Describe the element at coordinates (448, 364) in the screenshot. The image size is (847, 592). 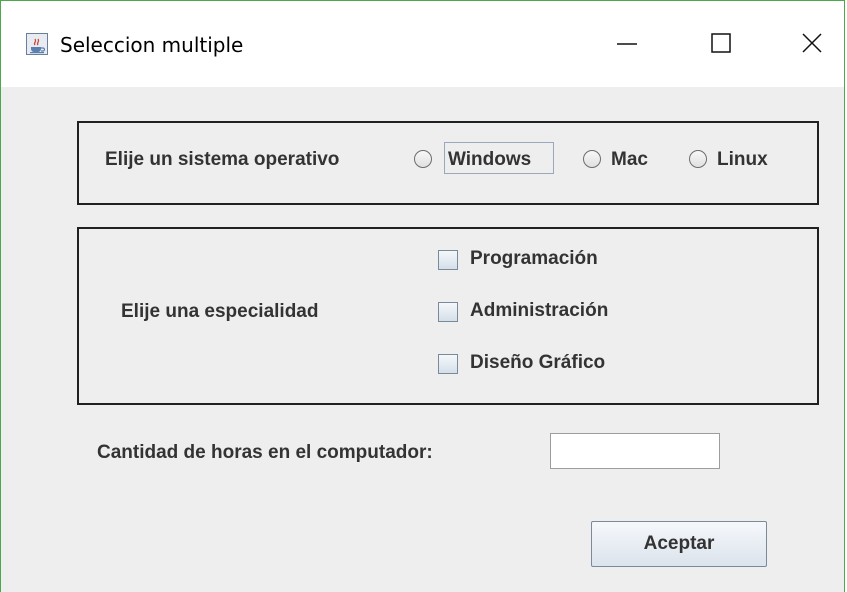
I see `checkbox-diseno-grafico` at that location.